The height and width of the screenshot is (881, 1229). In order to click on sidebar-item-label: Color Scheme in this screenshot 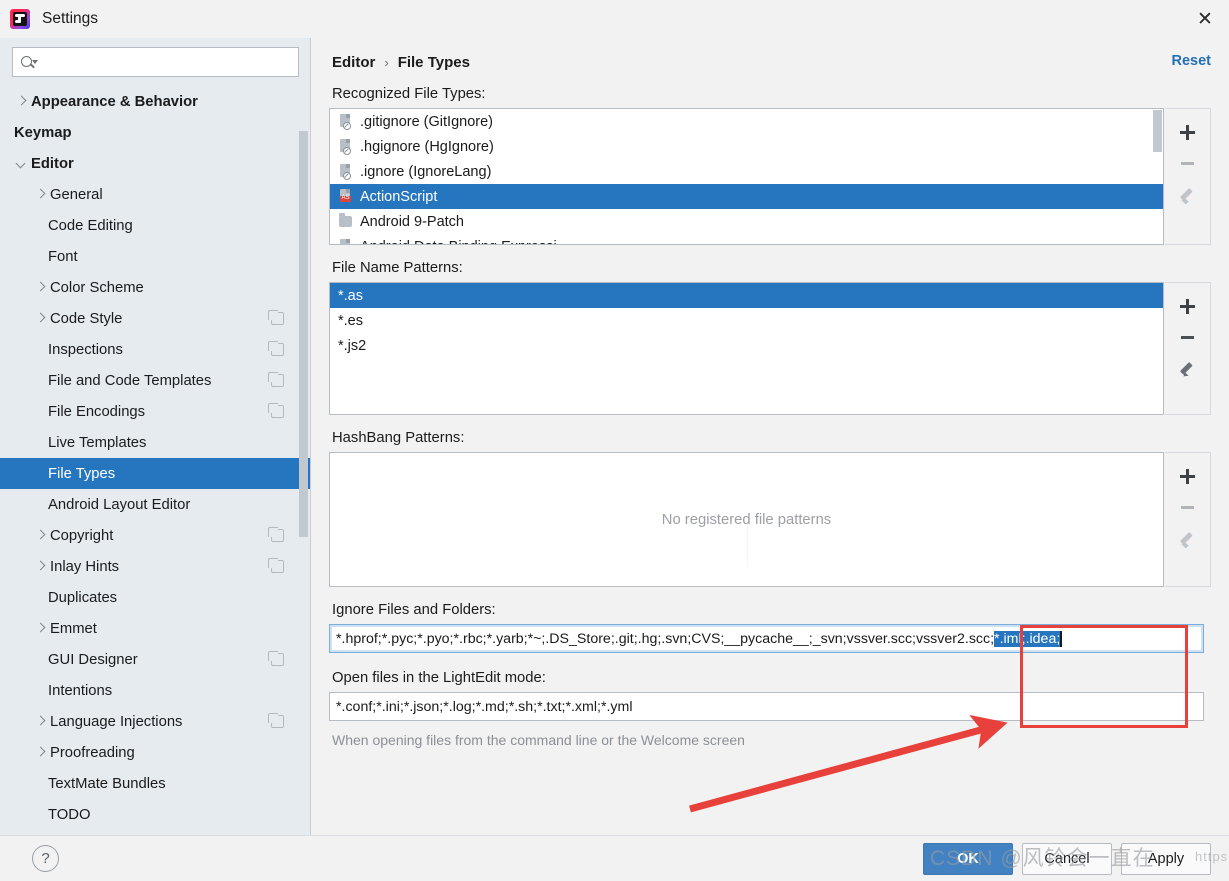, I will do `click(97, 287)`.